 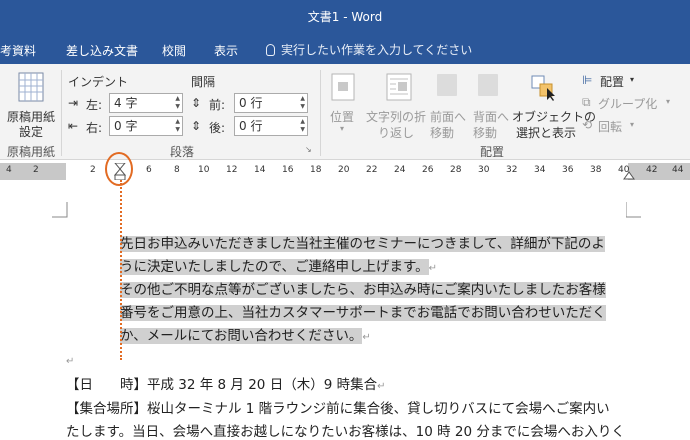 I want to click on window-title: 文書1 - Word, so click(x=345, y=17).